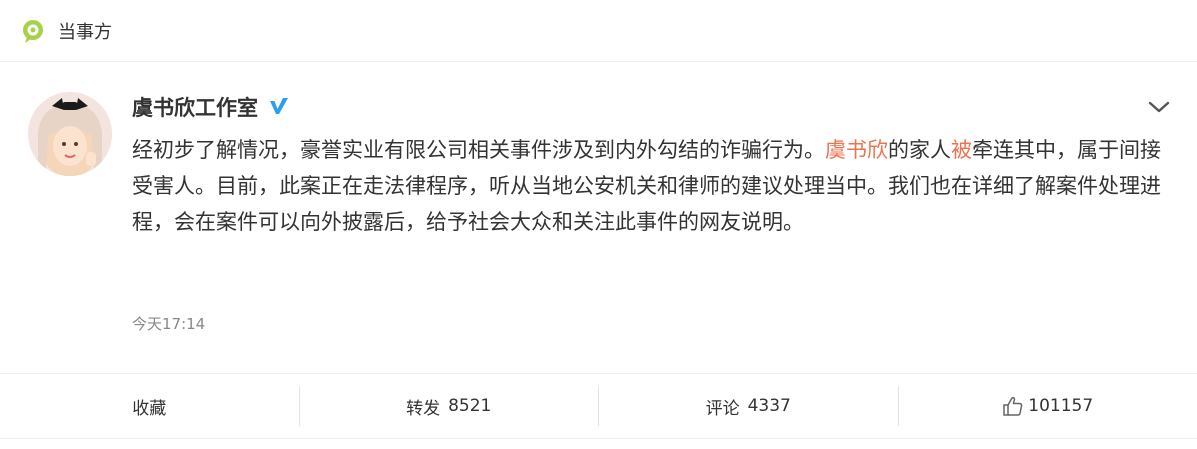  I want to click on avatar-image, so click(70, 134).